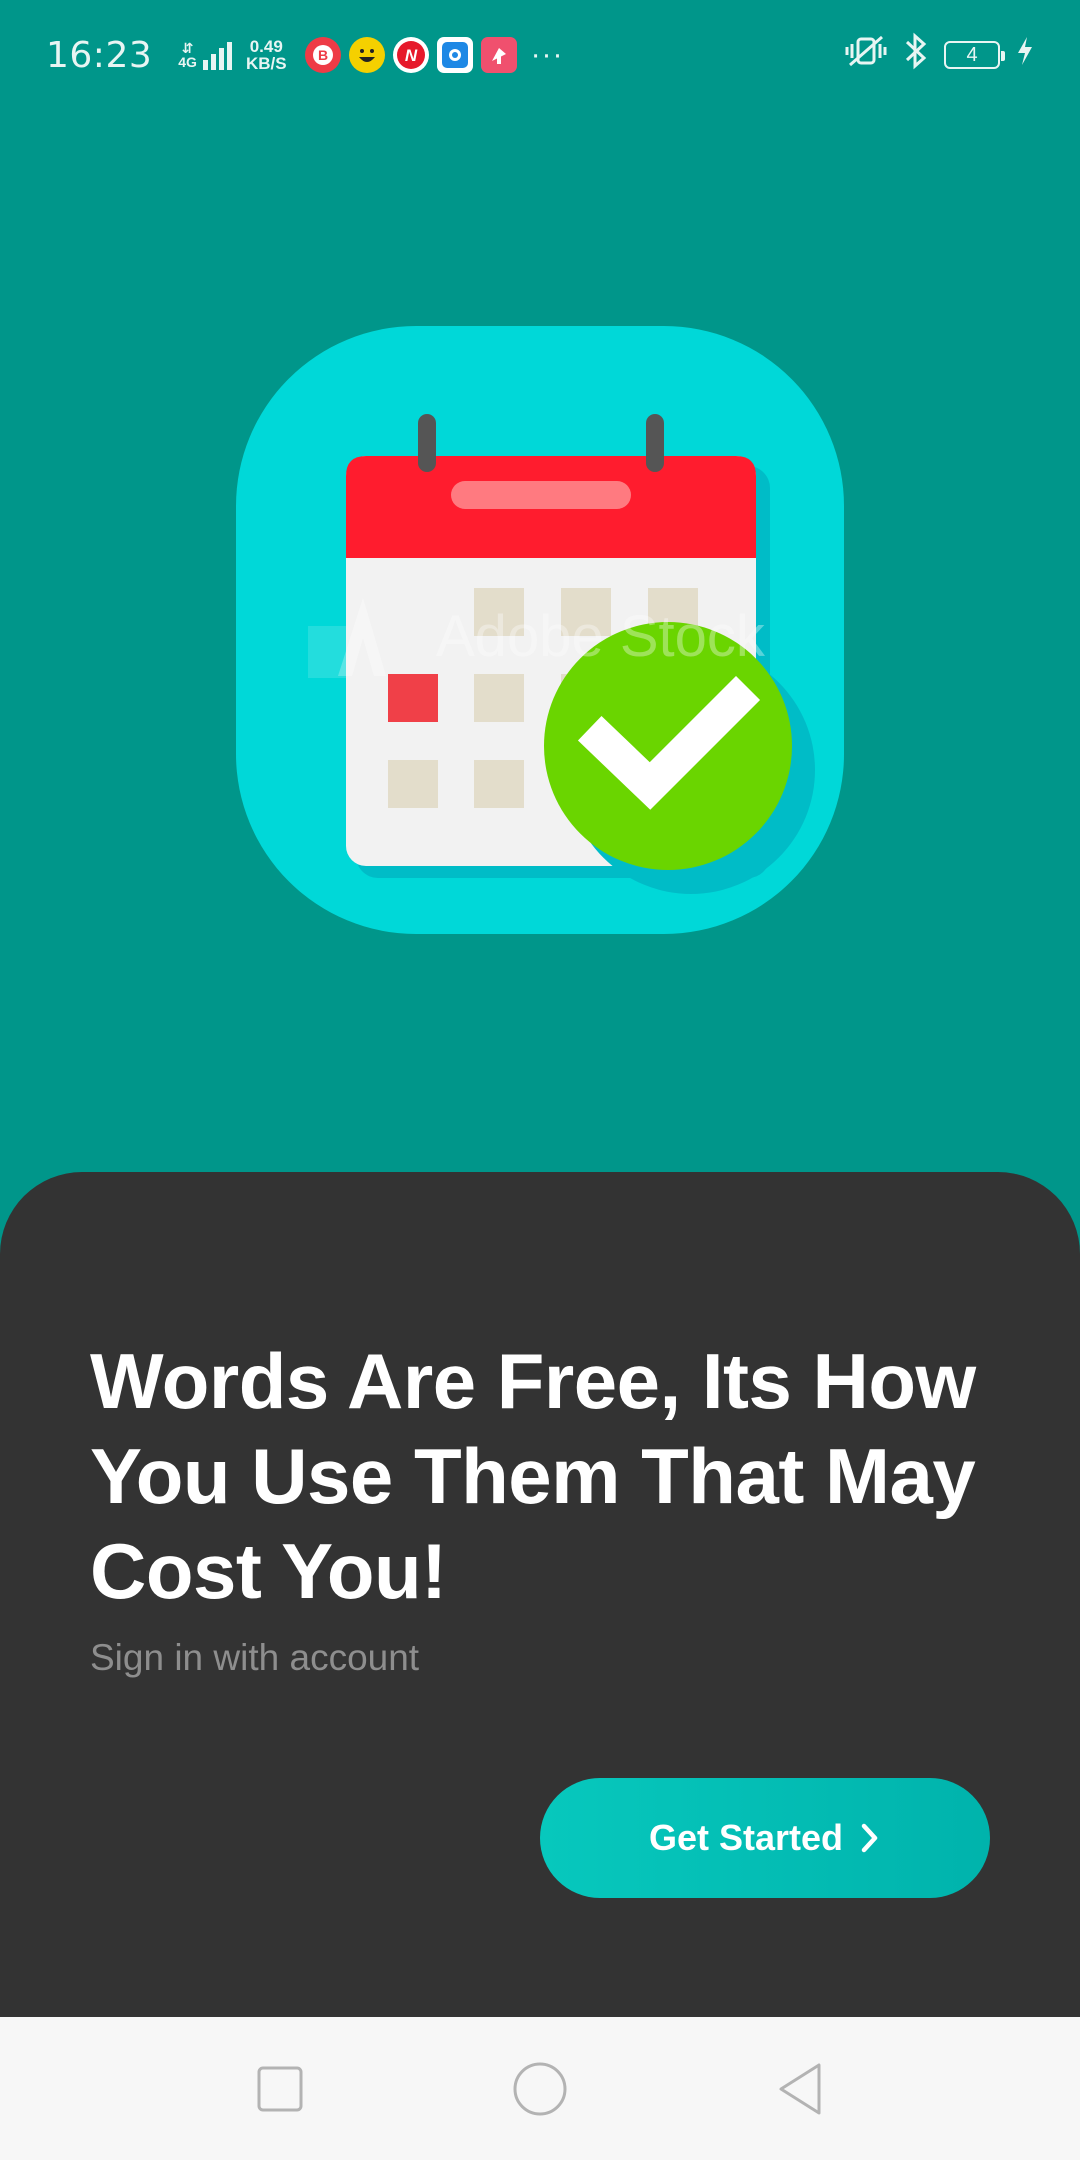  I want to click on back-button, so click(800, 2089).